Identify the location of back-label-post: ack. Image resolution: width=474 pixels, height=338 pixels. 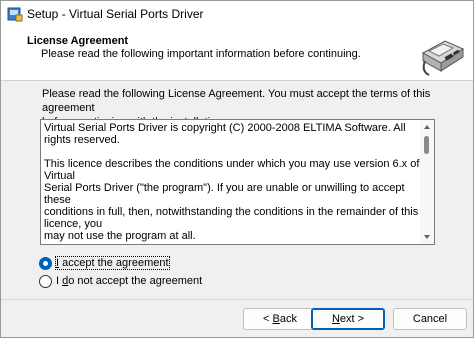
(288, 319).